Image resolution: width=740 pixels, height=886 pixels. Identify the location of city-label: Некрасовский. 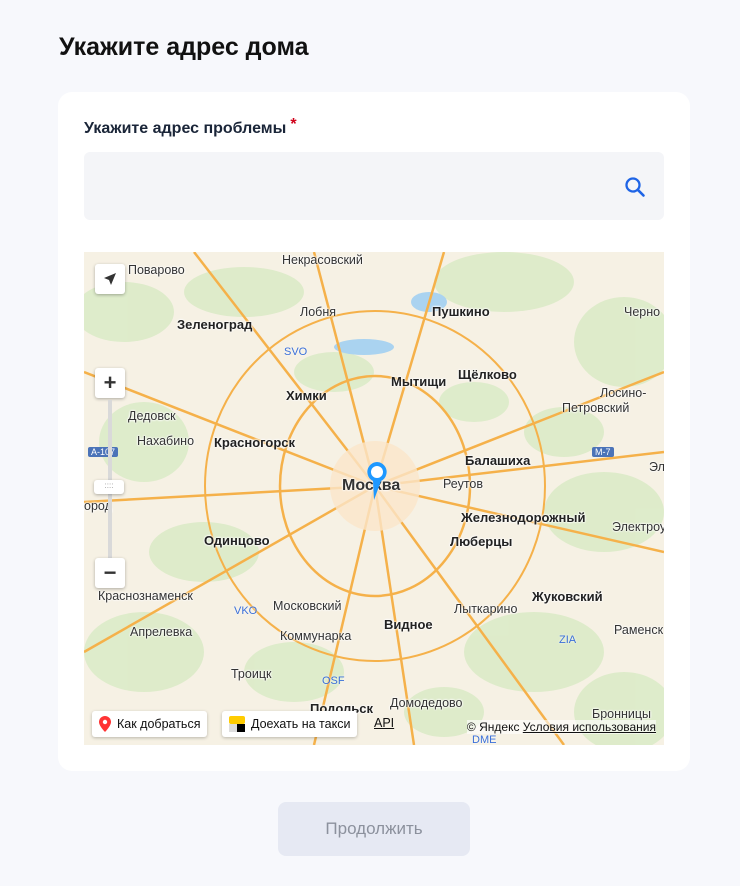
(322, 260).